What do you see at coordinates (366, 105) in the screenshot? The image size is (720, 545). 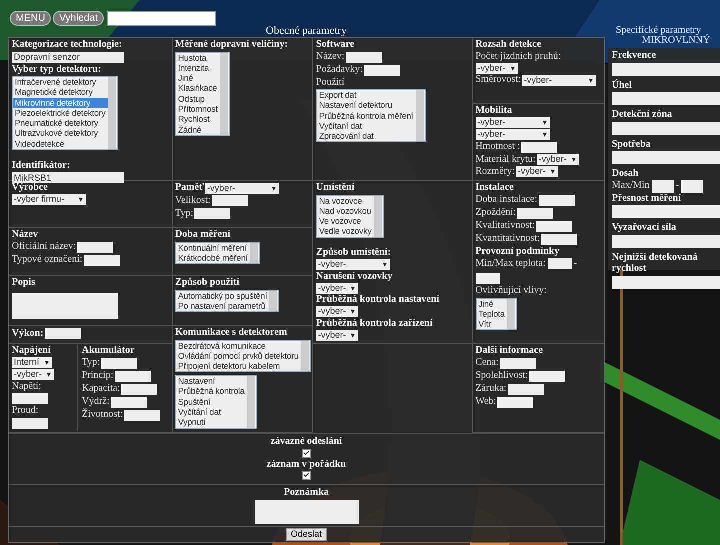 I see `list-option: Nastavení detektoru` at bounding box center [366, 105].